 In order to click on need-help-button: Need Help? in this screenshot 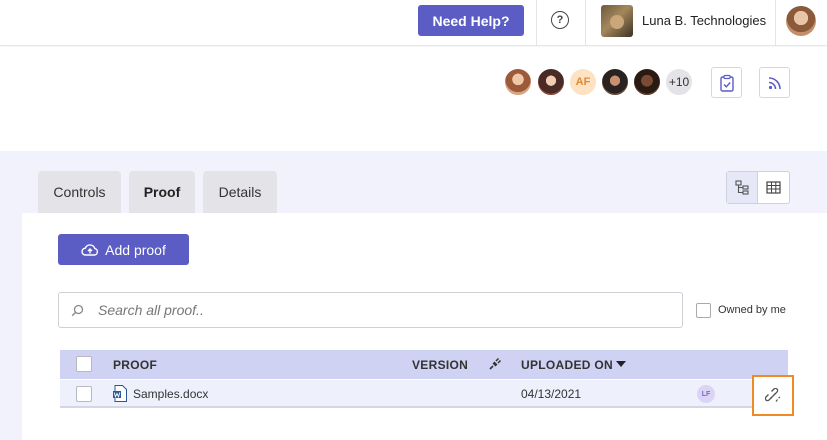, I will do `click(471, 20)`.